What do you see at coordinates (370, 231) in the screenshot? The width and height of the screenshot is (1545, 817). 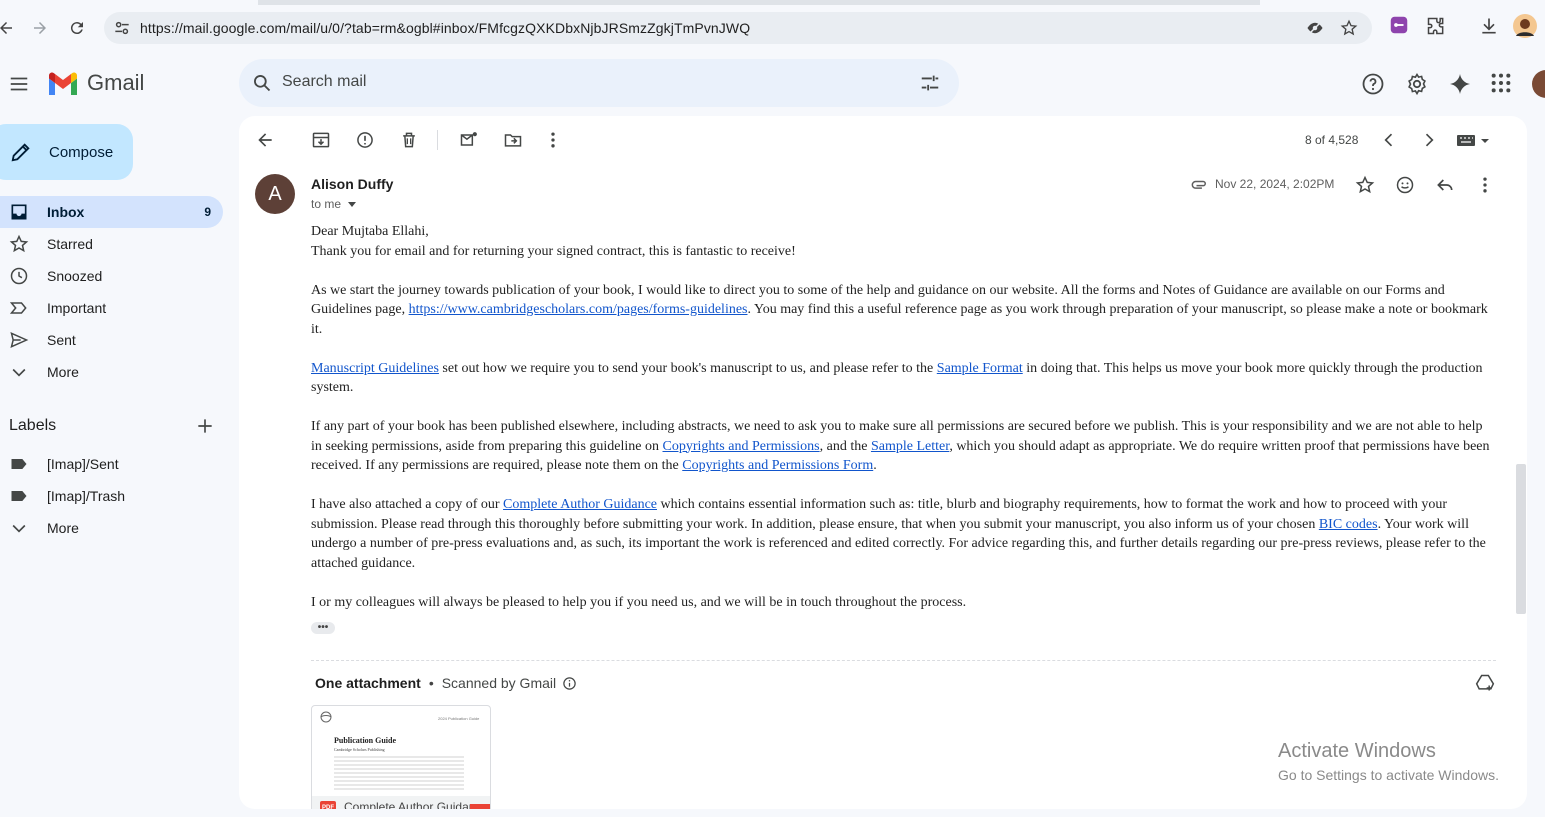 I see `greeting: Dear Mujtaba Ellahi,` at bounding box center [370, 231].